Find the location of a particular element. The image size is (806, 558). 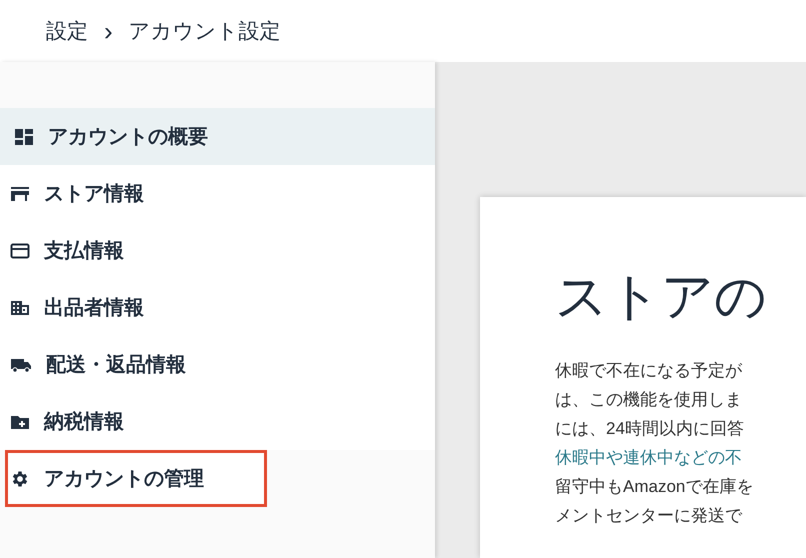

breadcrumb-current: アカウント設定 is located at coordinates (204, 32).